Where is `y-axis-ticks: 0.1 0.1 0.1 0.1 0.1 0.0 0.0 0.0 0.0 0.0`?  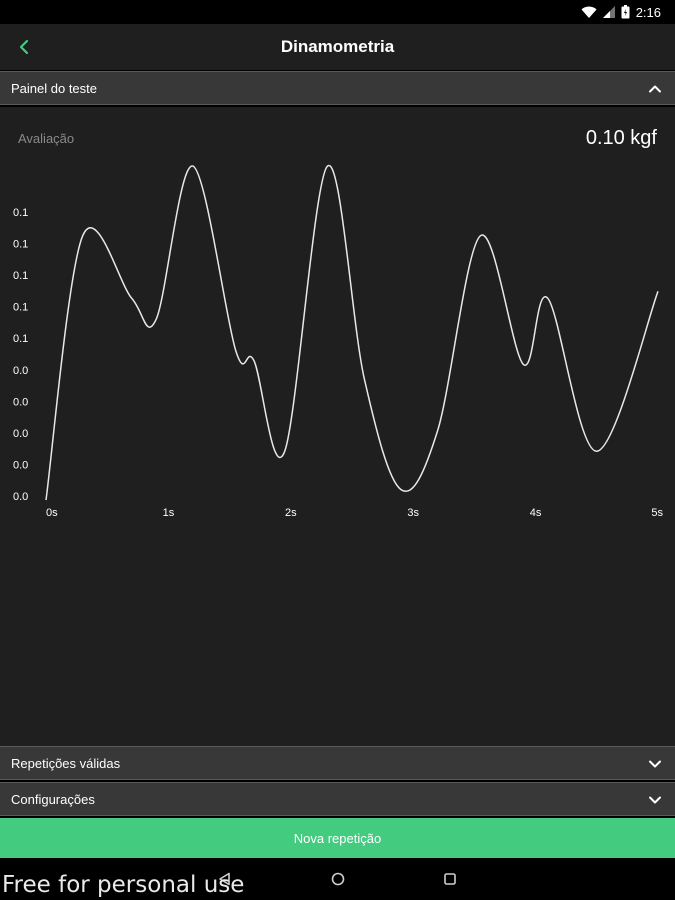
y-axis-ticks: 0.1 0.1 0.1 0.1 0.1 0.0 0.0 0.0 0.0 0.0 is located at coordinates (20, 355).